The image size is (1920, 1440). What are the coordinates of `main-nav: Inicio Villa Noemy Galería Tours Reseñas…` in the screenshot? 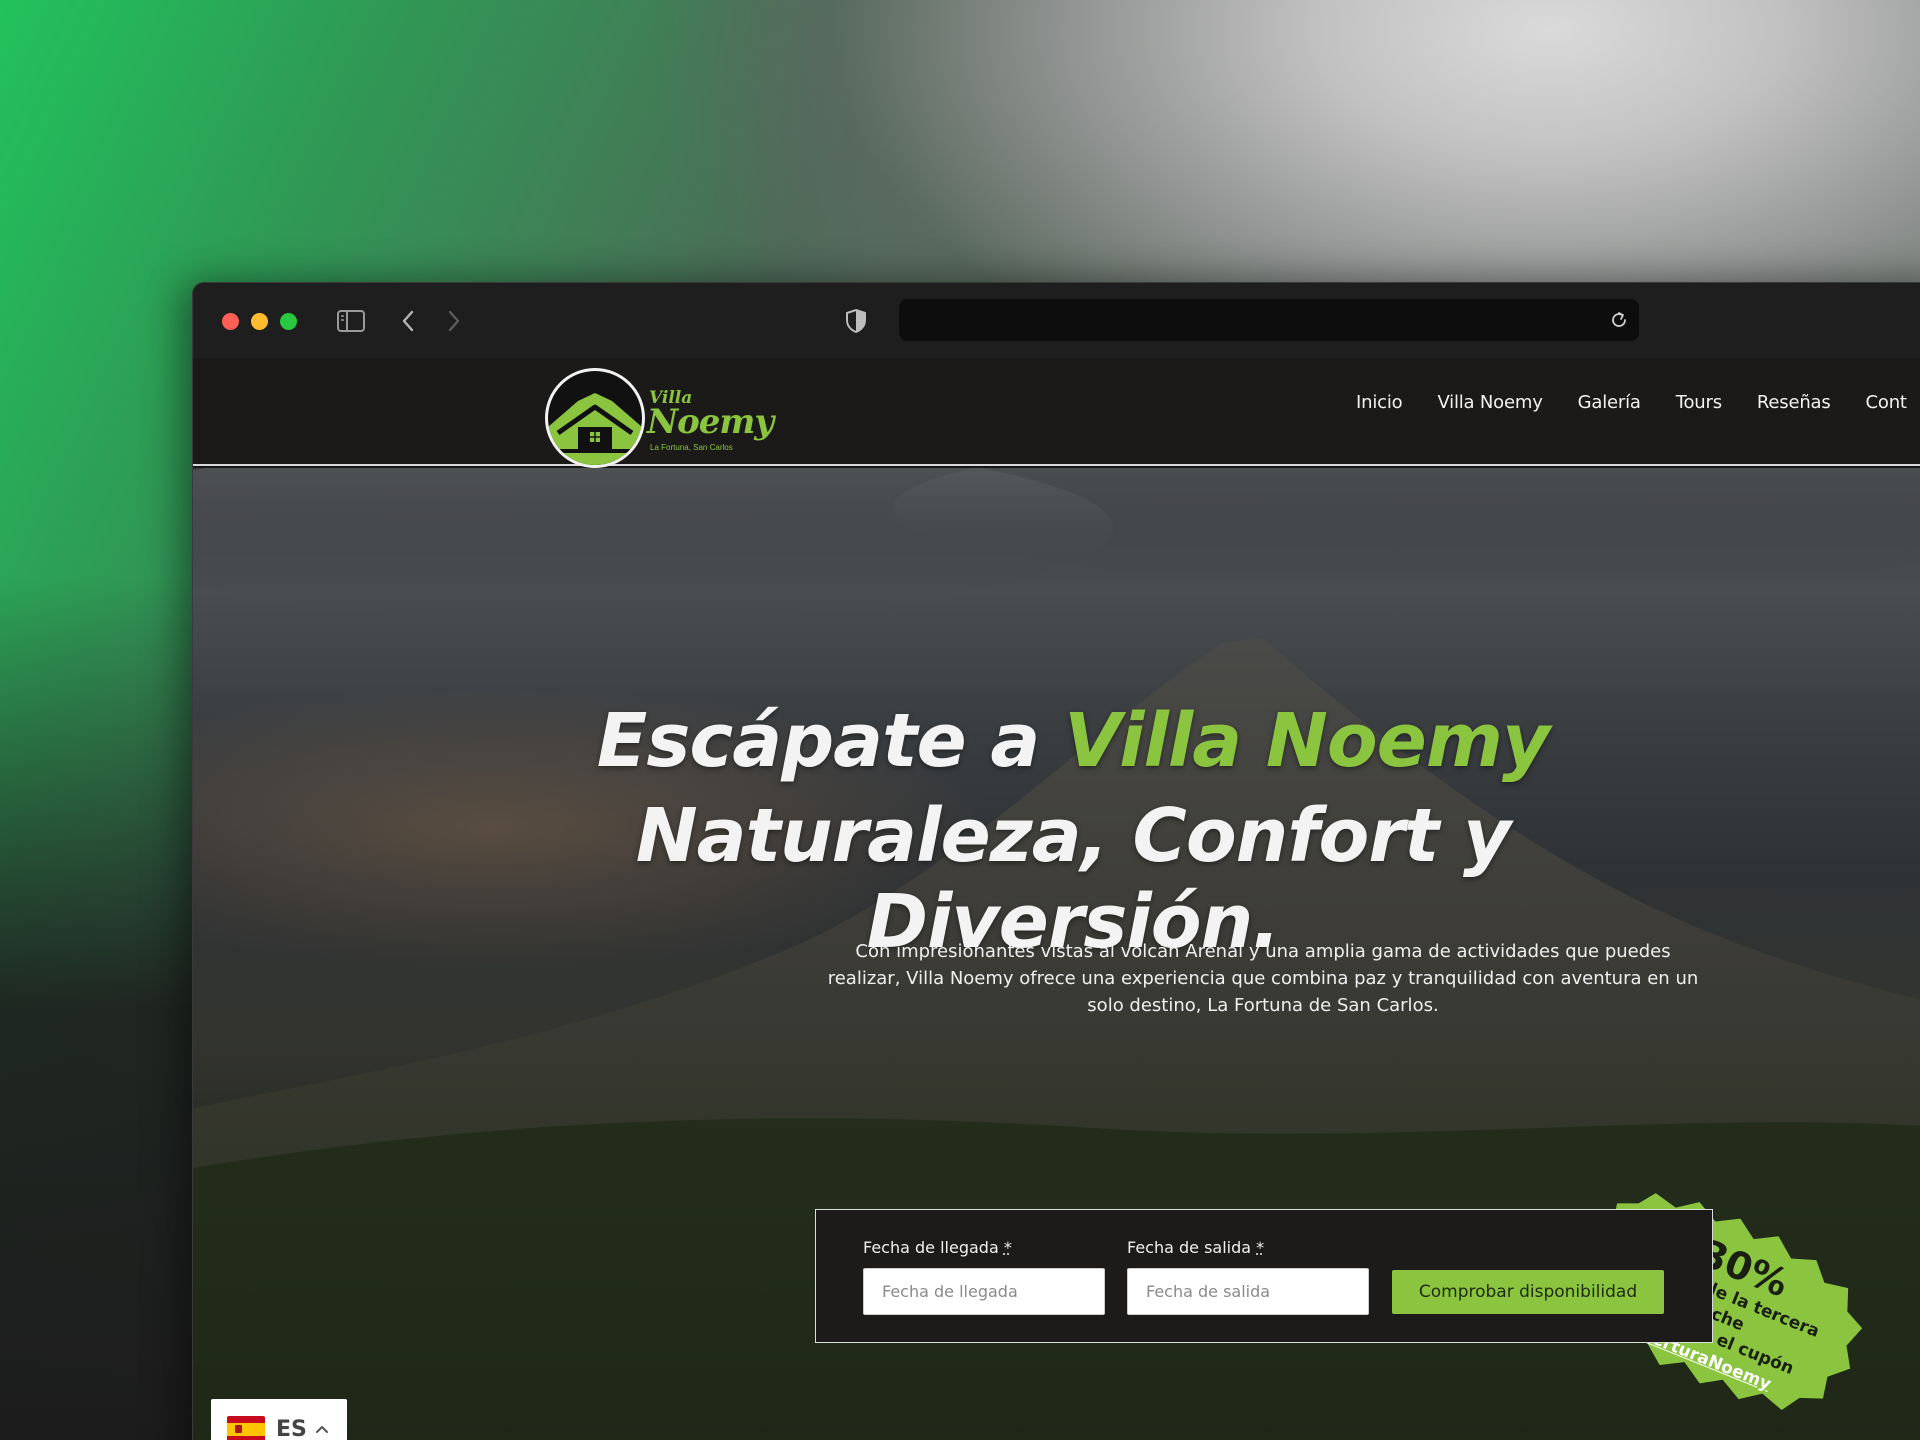 It's located at (1638, 402).